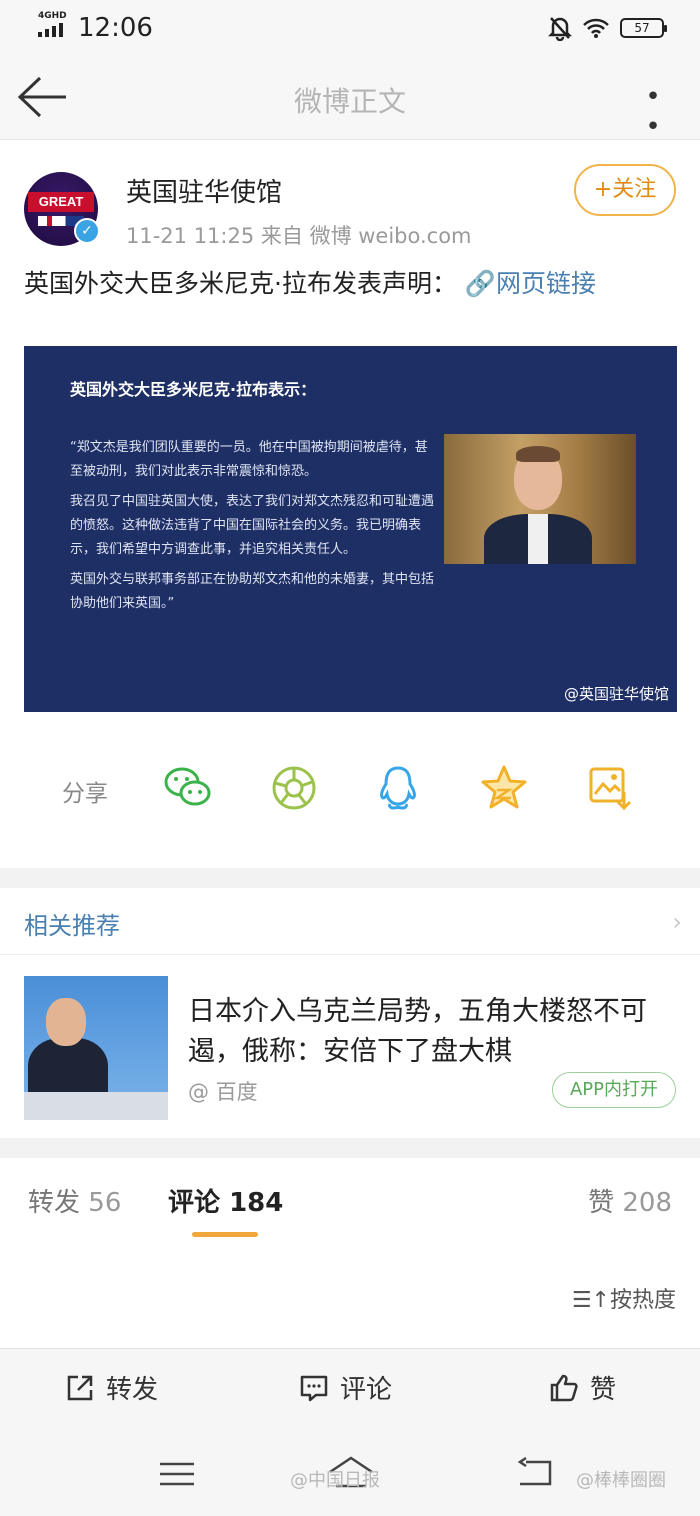  Describe the element at coordinates (349, 101) in the screenshot. I see `page-title: 微博正文` at that location.